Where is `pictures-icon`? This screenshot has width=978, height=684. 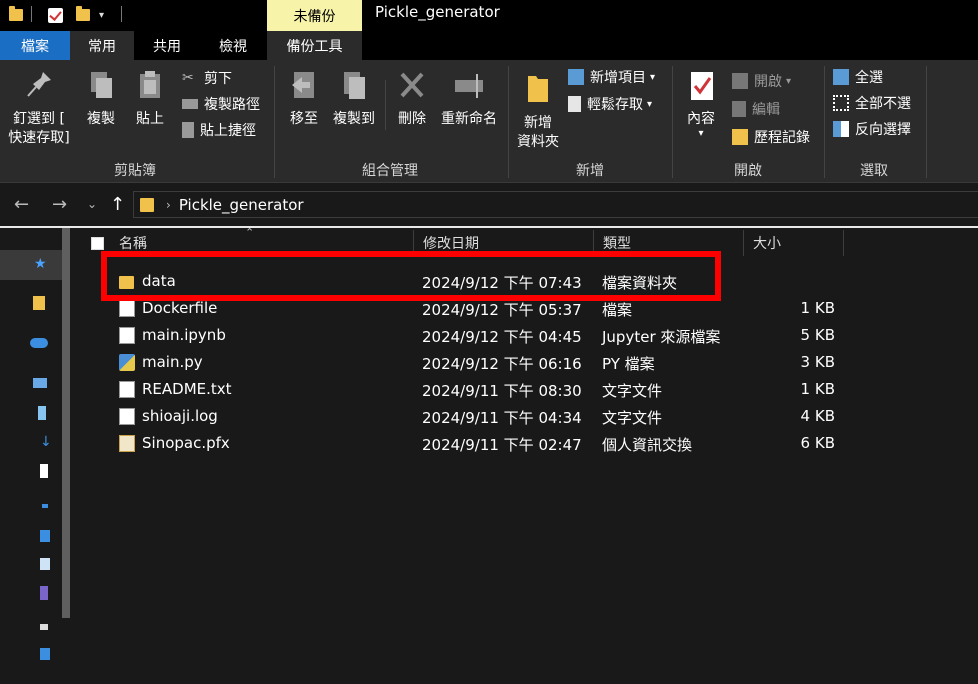 pictures-icon is located at coordinates (45, 564).